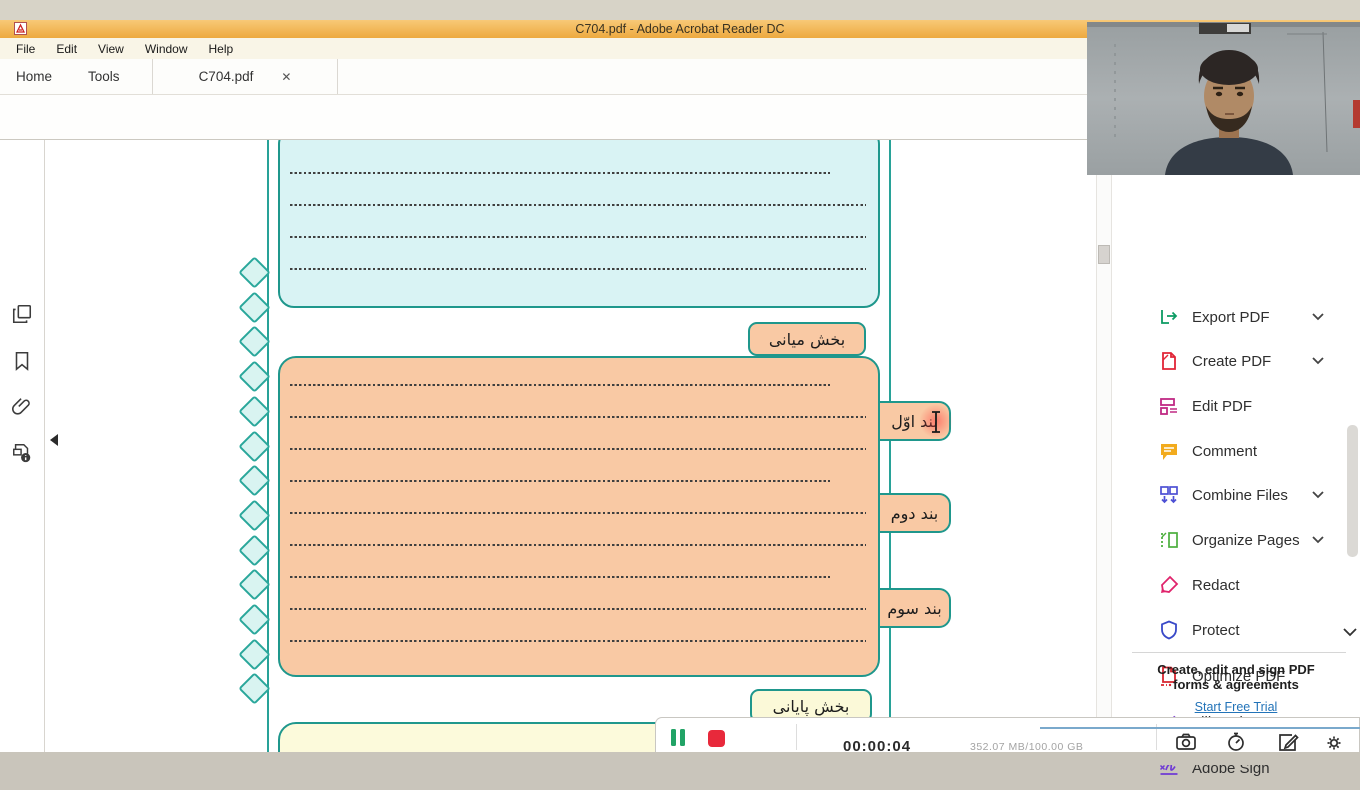 The width and height of the screenshot is (1360, 790). I want to click on tool-export-pdf: Export PDF, so click(1236, 317).